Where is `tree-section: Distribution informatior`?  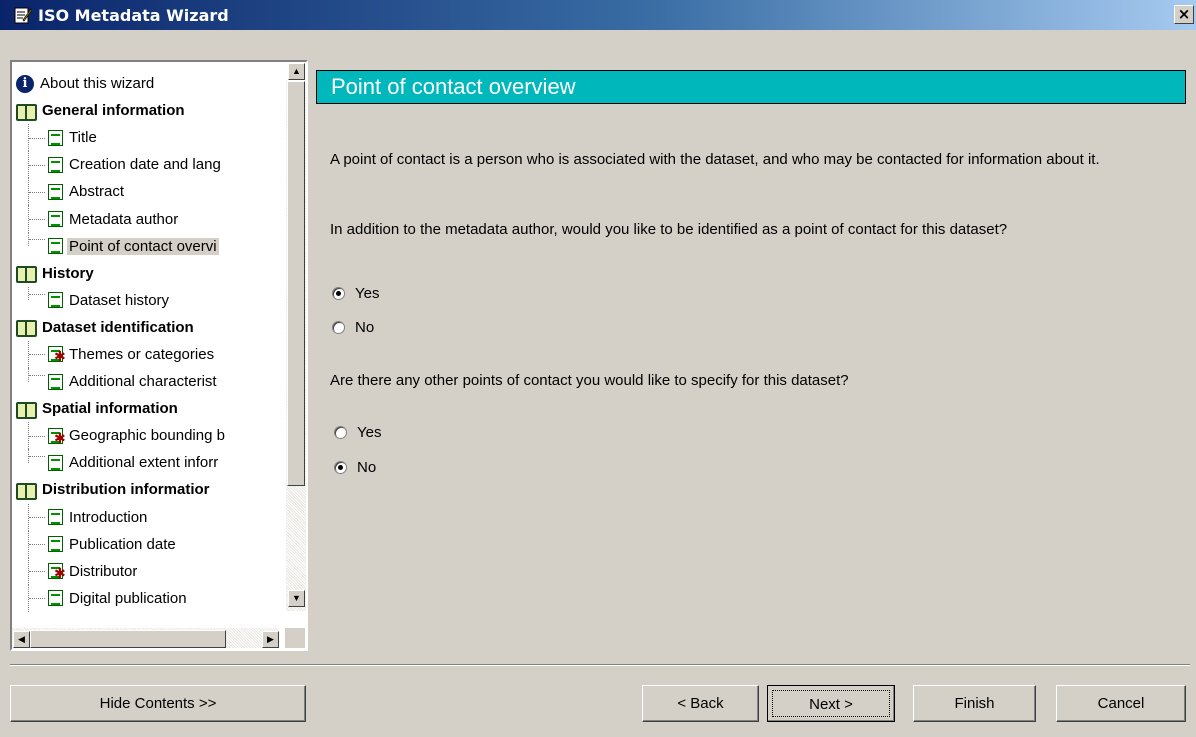
tree-section: Distribution informatior is located at coordinates (145, 489).